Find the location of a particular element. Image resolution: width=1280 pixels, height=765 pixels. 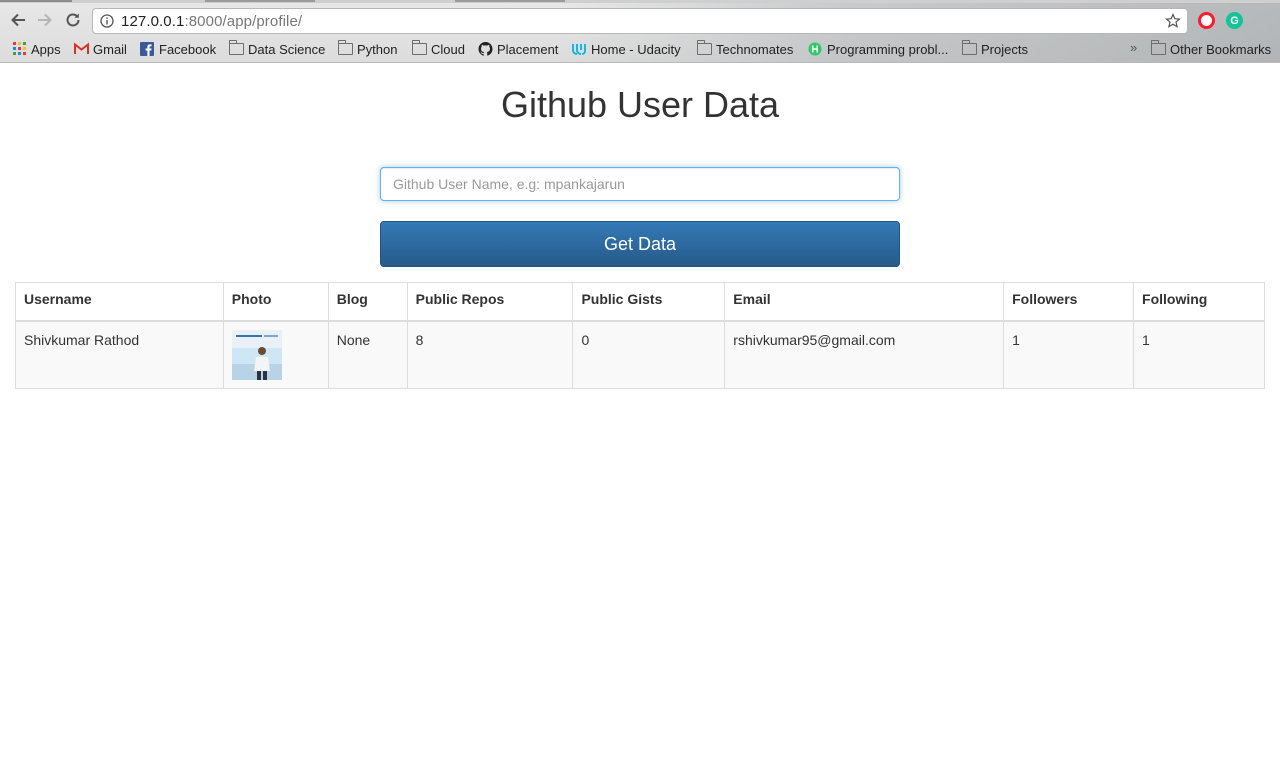

cell-followers: 1 is located at coordinates (1069, 354).